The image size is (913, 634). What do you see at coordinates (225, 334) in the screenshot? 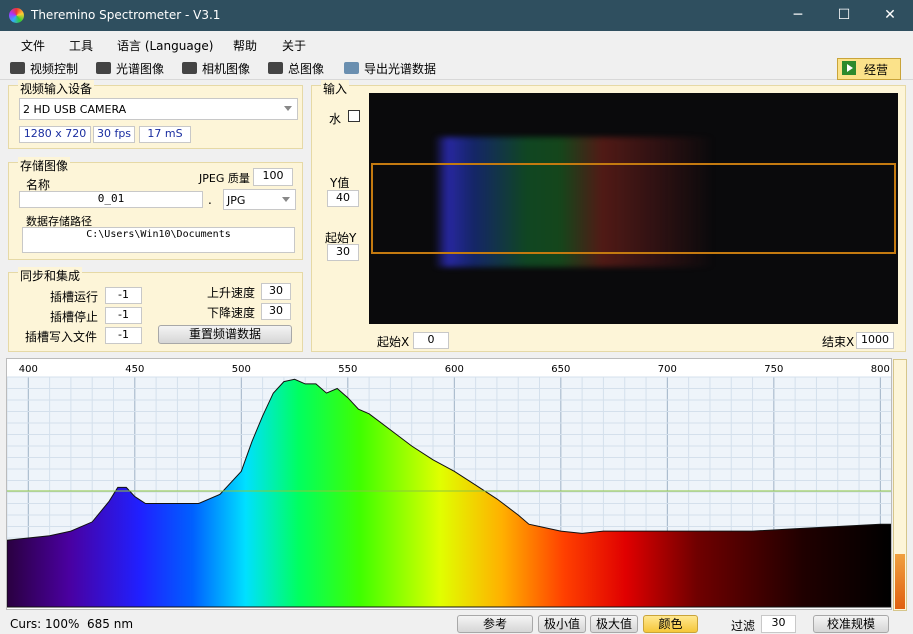
I see `reset-spectrum-button: 重置频谱数据` at bounding box center [225, 334].